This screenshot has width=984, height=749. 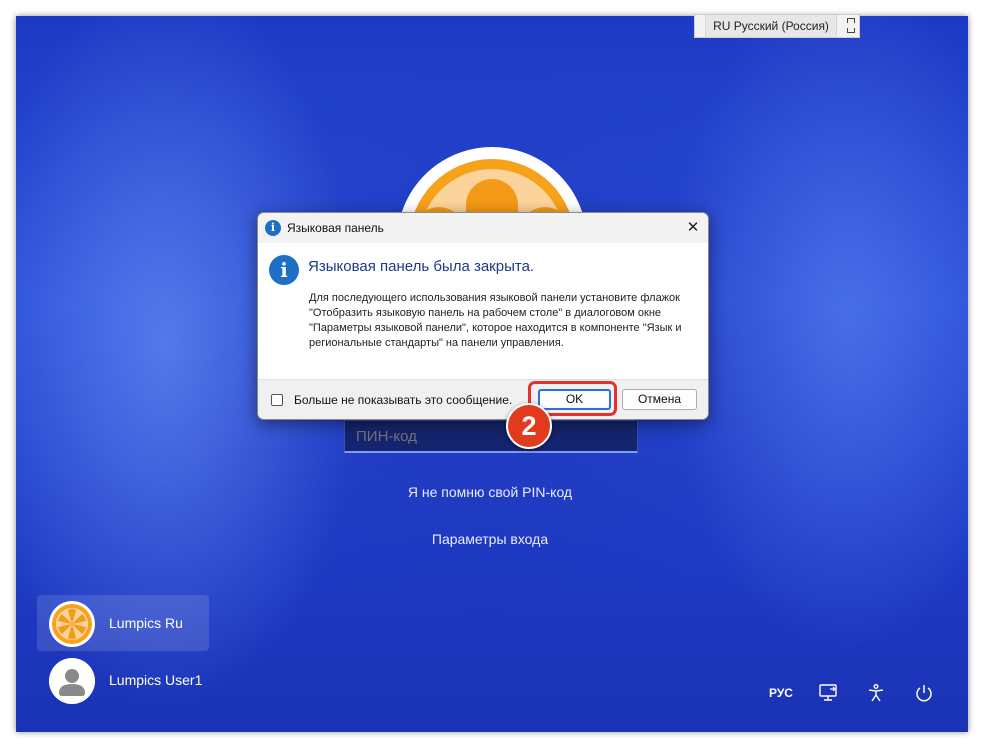 What do you see at coordinates (876, 695) in the screenshot?
I see `accessibility-icon` at bounding box center [876, 695].